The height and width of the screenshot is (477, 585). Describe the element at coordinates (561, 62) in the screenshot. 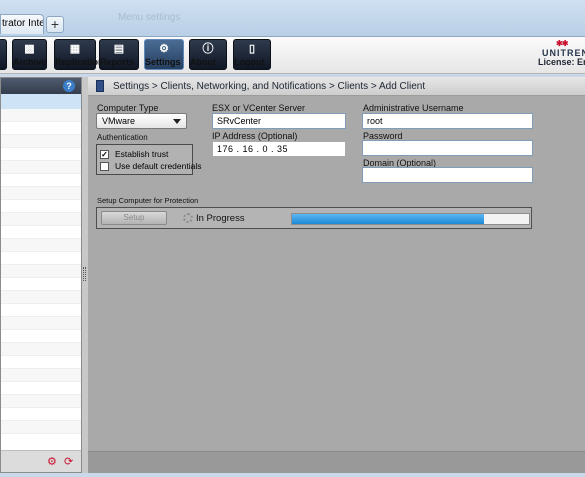

I see `license-text: License: Ent` at that location.